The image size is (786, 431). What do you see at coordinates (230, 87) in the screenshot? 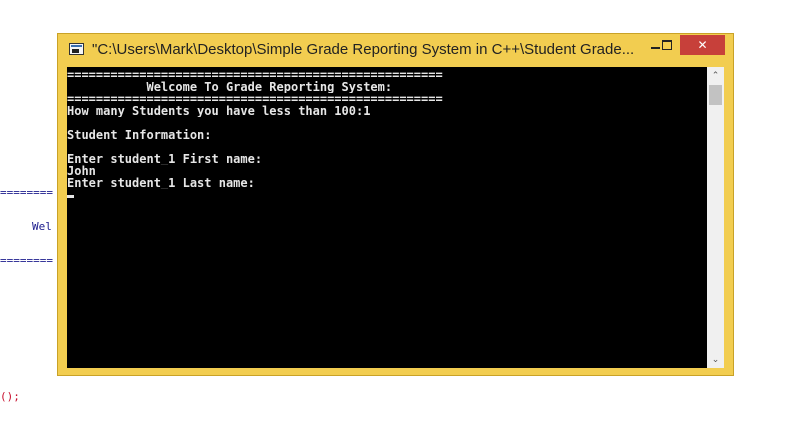
I see `console-line: Welcome To Grade Reporting System:` at bounding box center [230, 87].